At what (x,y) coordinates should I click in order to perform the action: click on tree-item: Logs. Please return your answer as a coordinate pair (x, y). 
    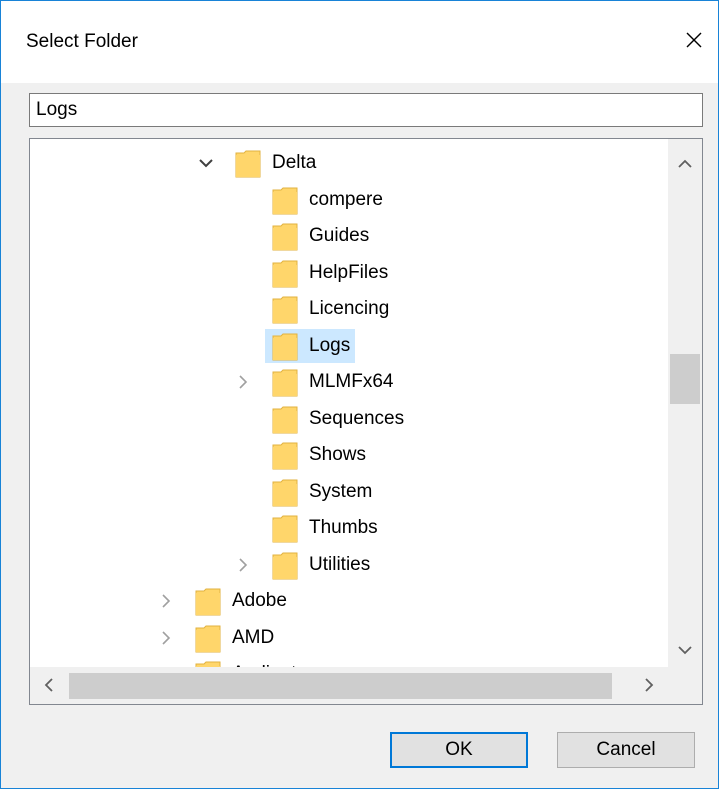
    Looking at the image, I should click on (349, 345).